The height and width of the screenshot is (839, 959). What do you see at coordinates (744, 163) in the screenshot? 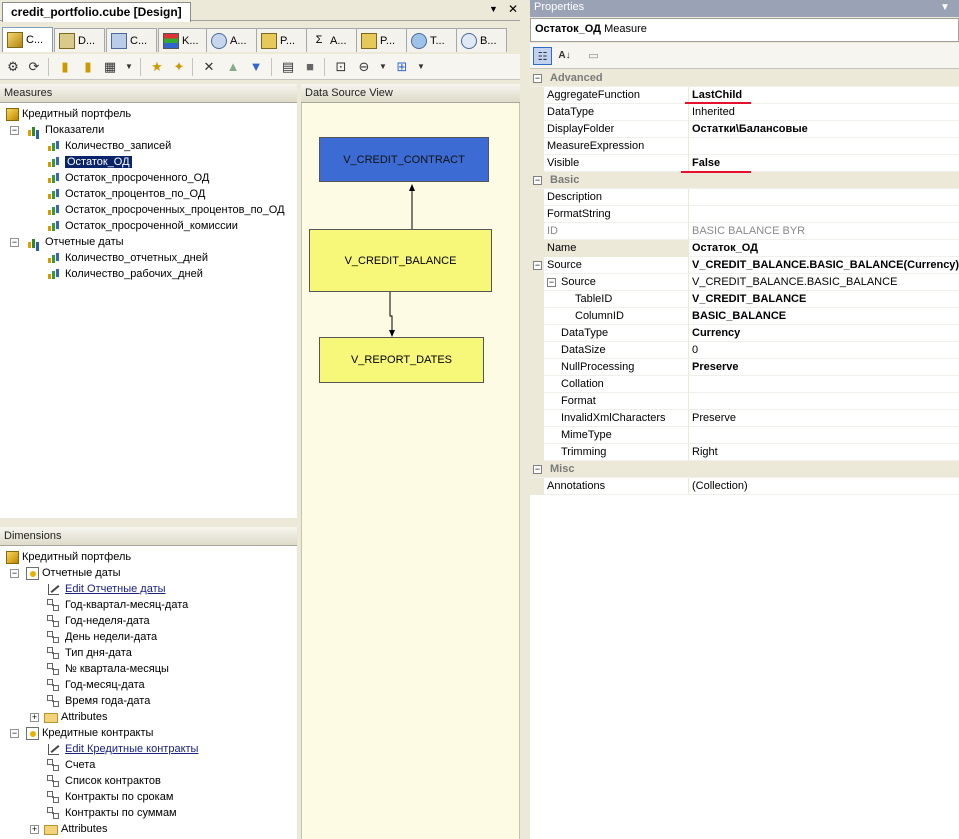
I see `property-row: Visible False` at bounding box center [744, 163].